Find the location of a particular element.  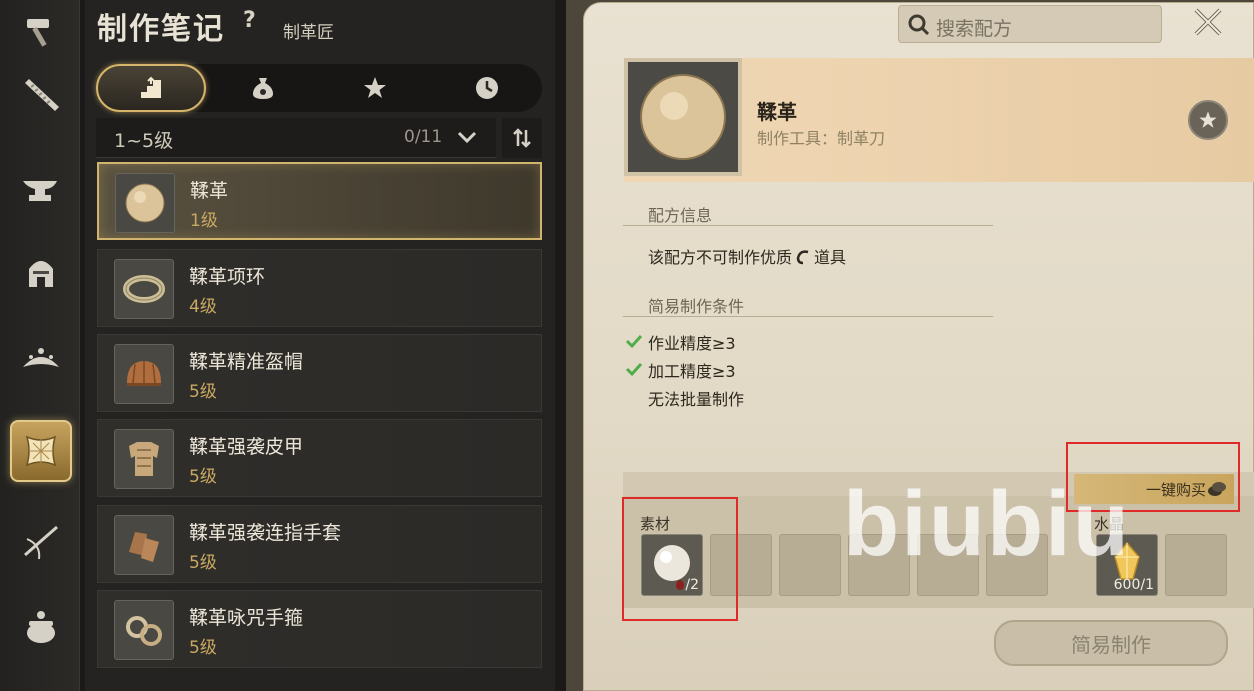

tab-level is located at coordinates (151, 88).